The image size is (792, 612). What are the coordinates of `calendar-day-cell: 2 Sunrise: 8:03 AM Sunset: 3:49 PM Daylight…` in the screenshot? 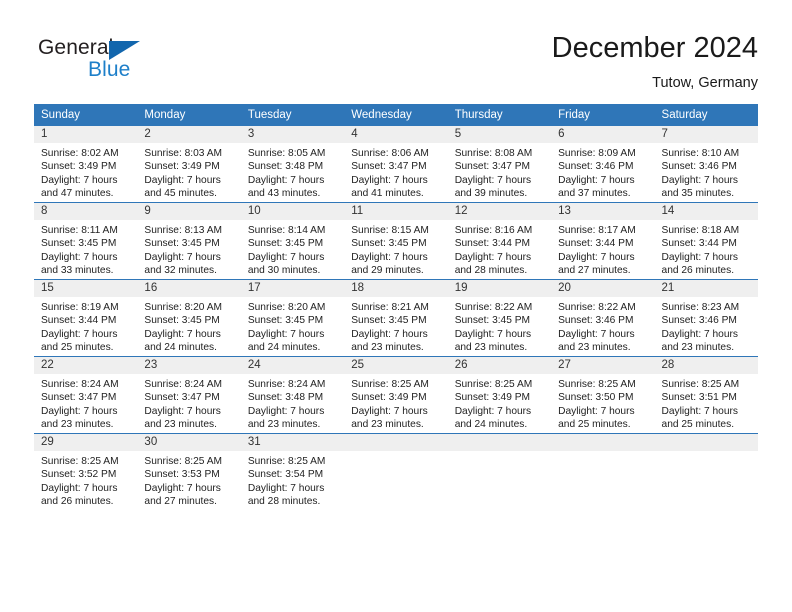 It's located at (189, 164).